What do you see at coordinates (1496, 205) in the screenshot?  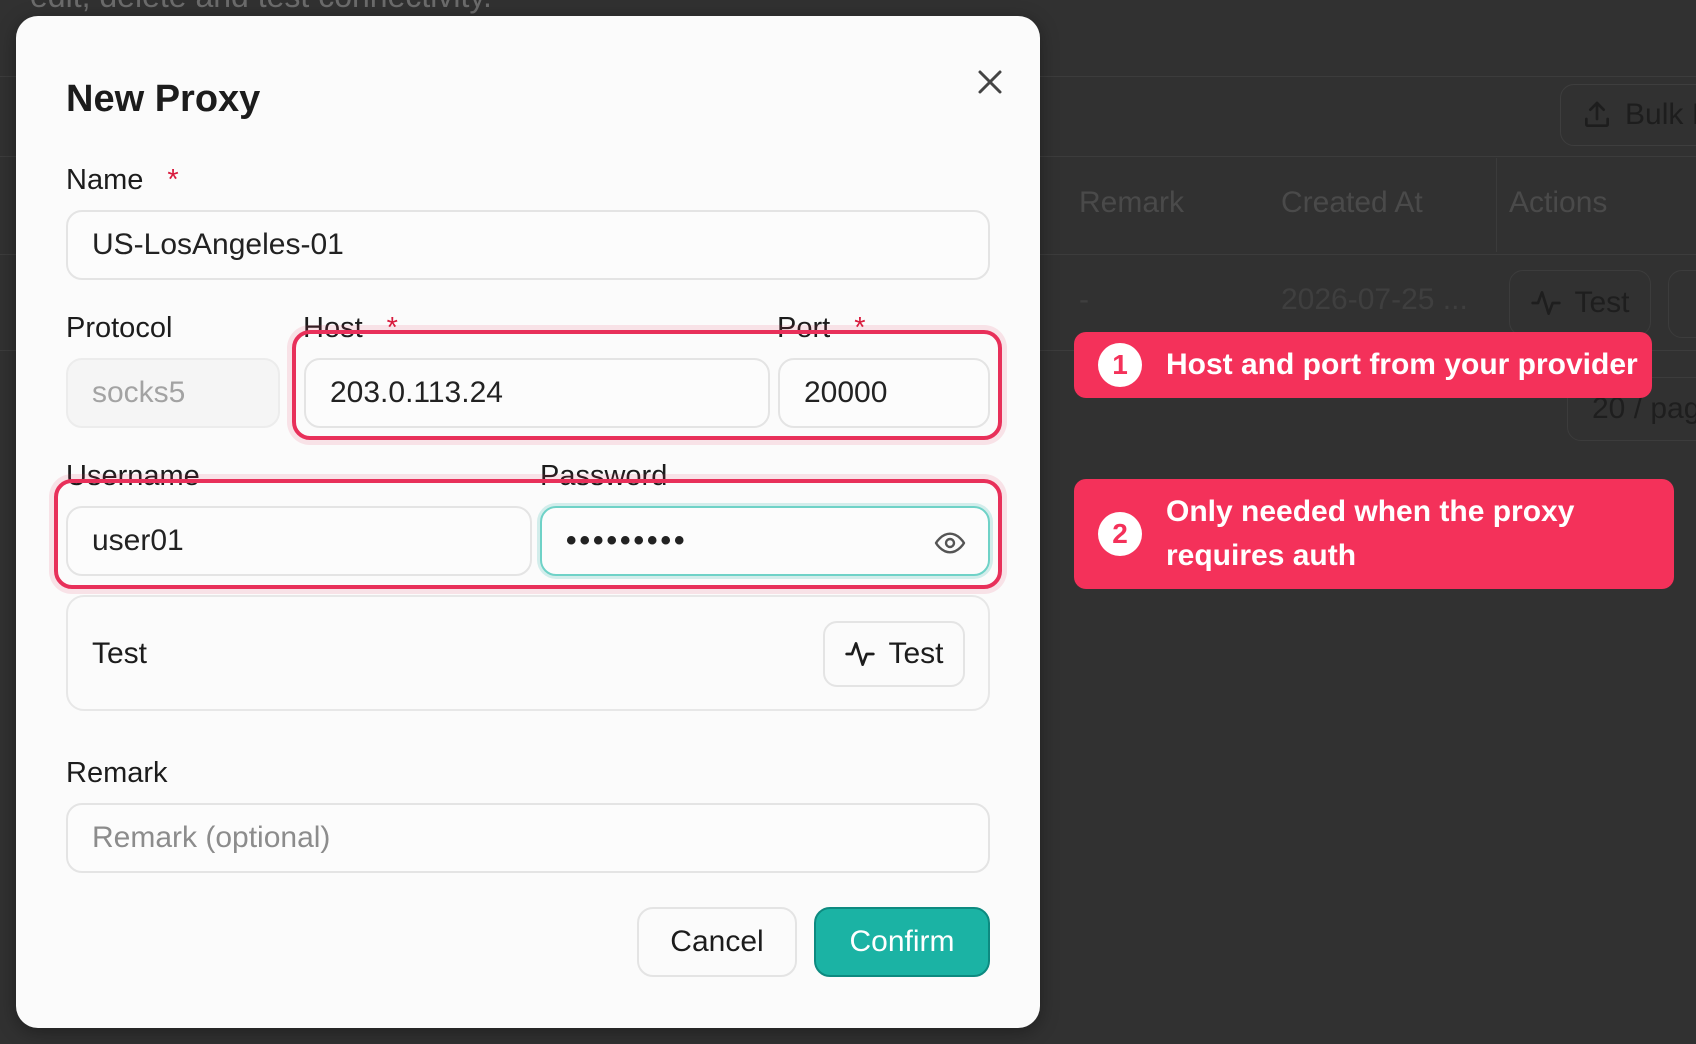 I see `column-separator` at bounding box center [1496, 205].